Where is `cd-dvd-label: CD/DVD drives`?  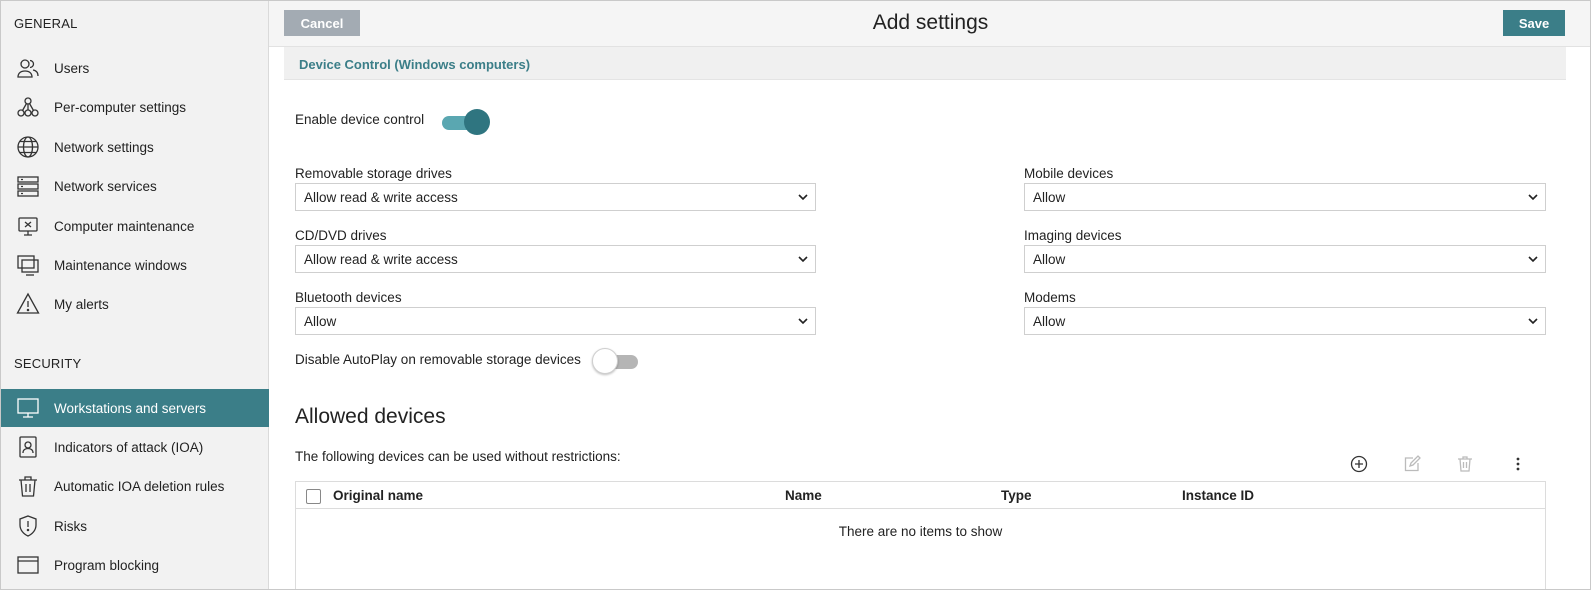
cd-dvd-label: CD/DVD drives is located at coordinates (341, 235).